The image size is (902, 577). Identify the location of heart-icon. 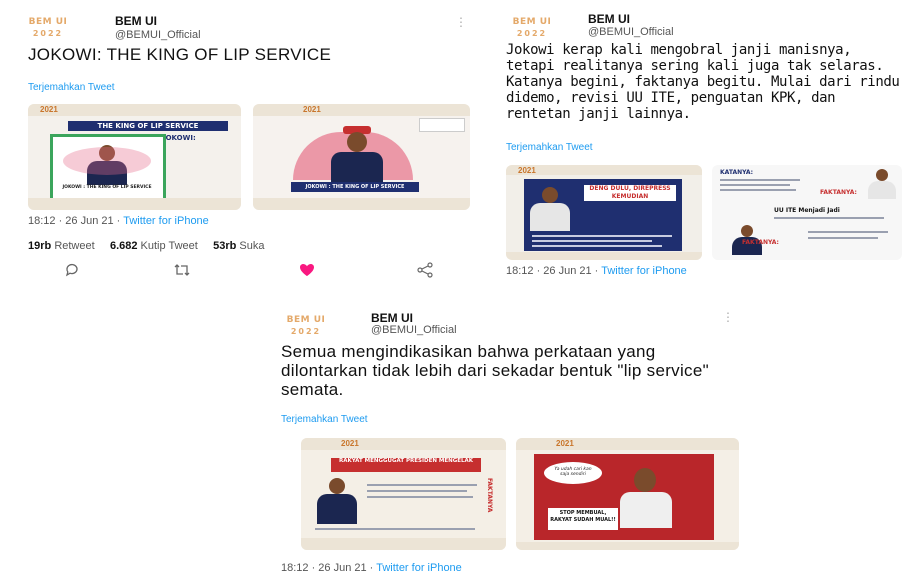
(307, 271).